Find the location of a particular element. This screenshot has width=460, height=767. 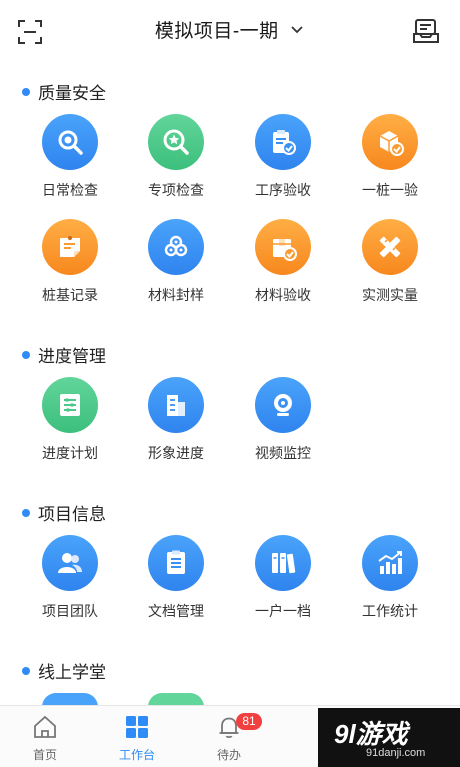

item-label: 一桩一验 is located at coordinates (390, 190).